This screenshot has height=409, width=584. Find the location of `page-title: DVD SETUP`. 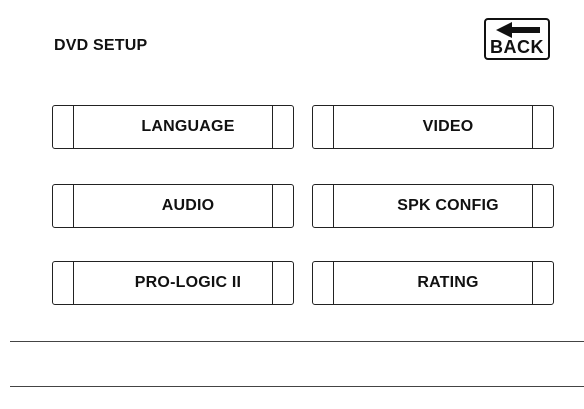

page-title: DVD SETUP is located at coordinates (101, 45).